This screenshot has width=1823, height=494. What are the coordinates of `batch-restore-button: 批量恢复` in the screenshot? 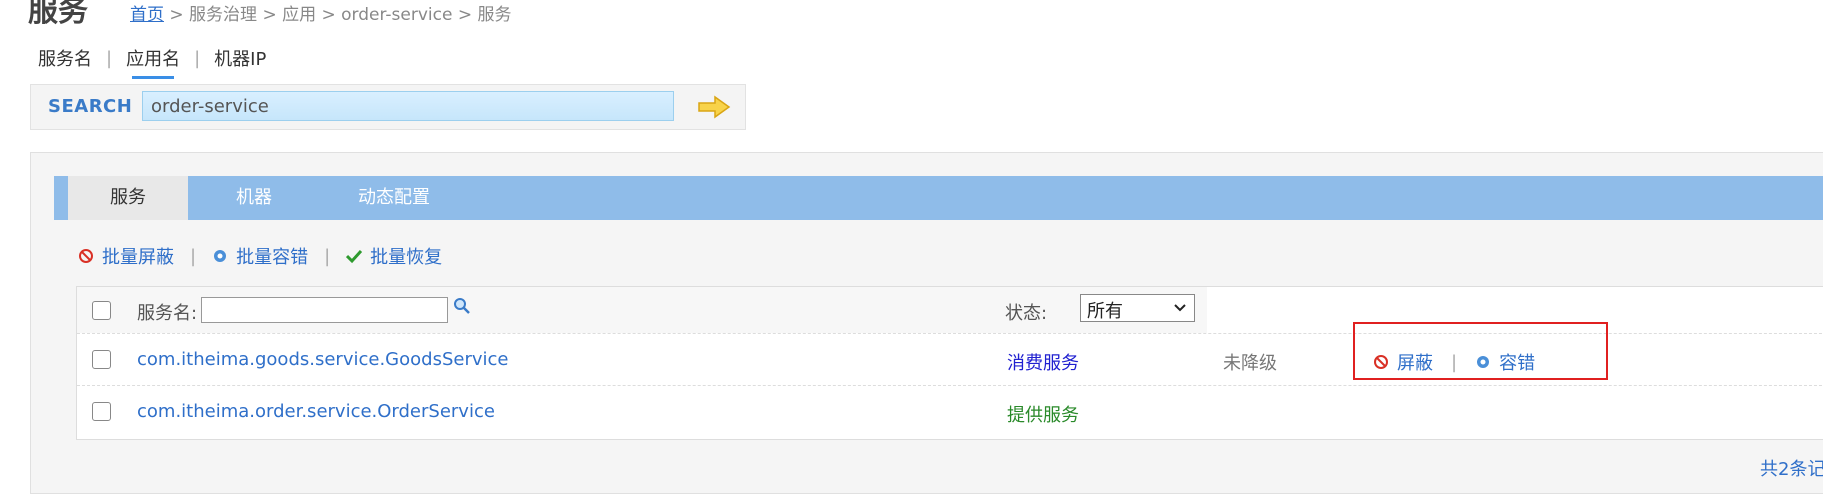 It's located at (394, 256).